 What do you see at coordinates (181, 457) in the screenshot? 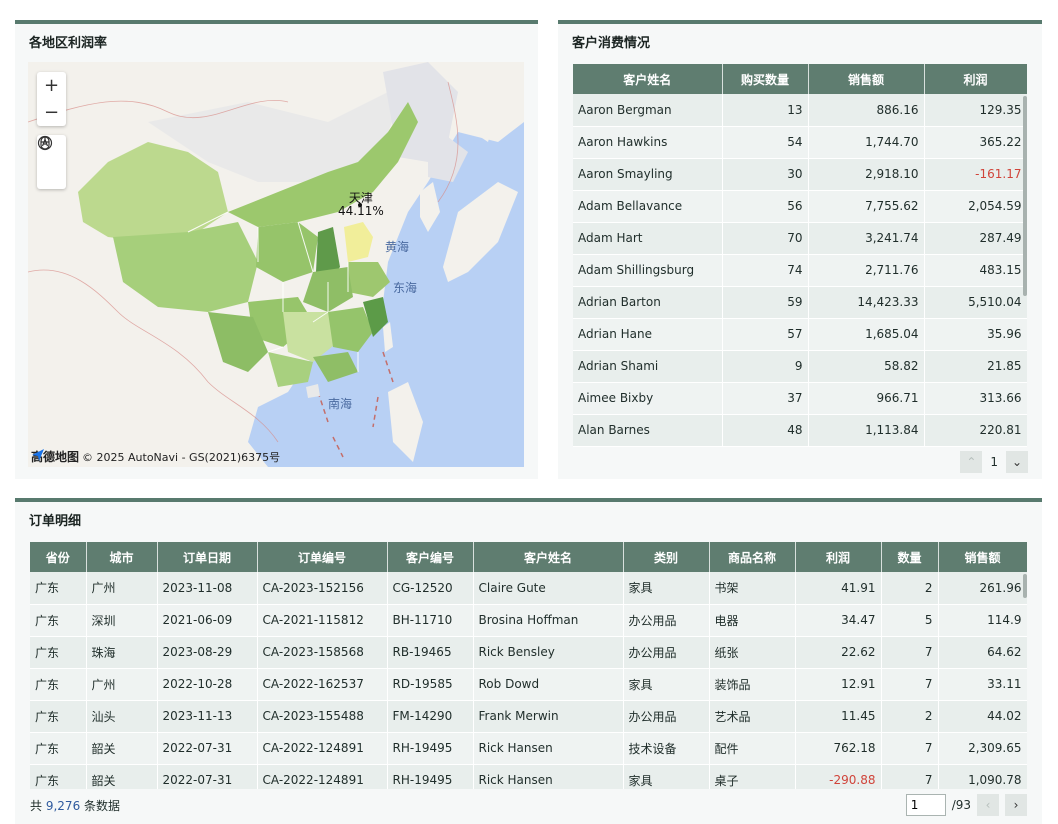
I see `attribution-text: © 2025 AutoNavi - GS(2021)6375号` at bounding box center [181, 457].